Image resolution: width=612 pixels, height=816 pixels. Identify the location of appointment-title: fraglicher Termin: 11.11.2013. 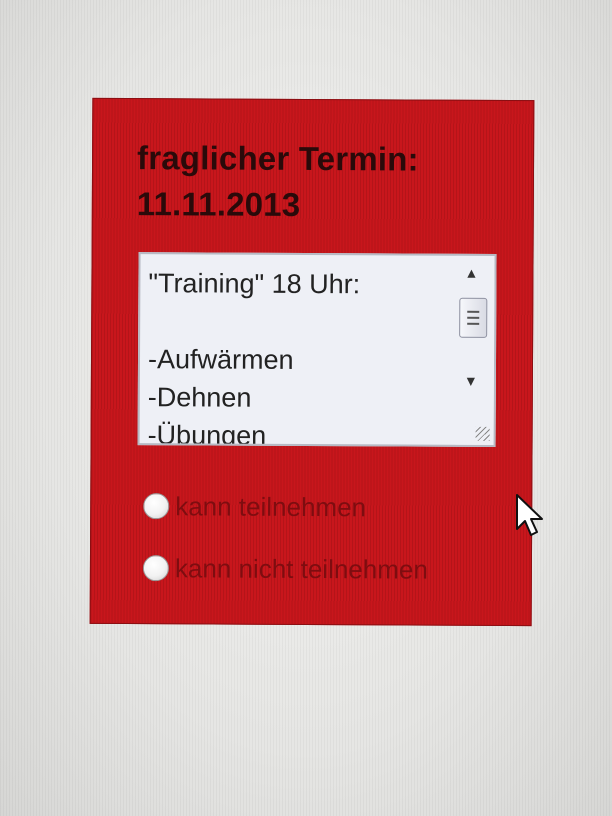
(278, 181).